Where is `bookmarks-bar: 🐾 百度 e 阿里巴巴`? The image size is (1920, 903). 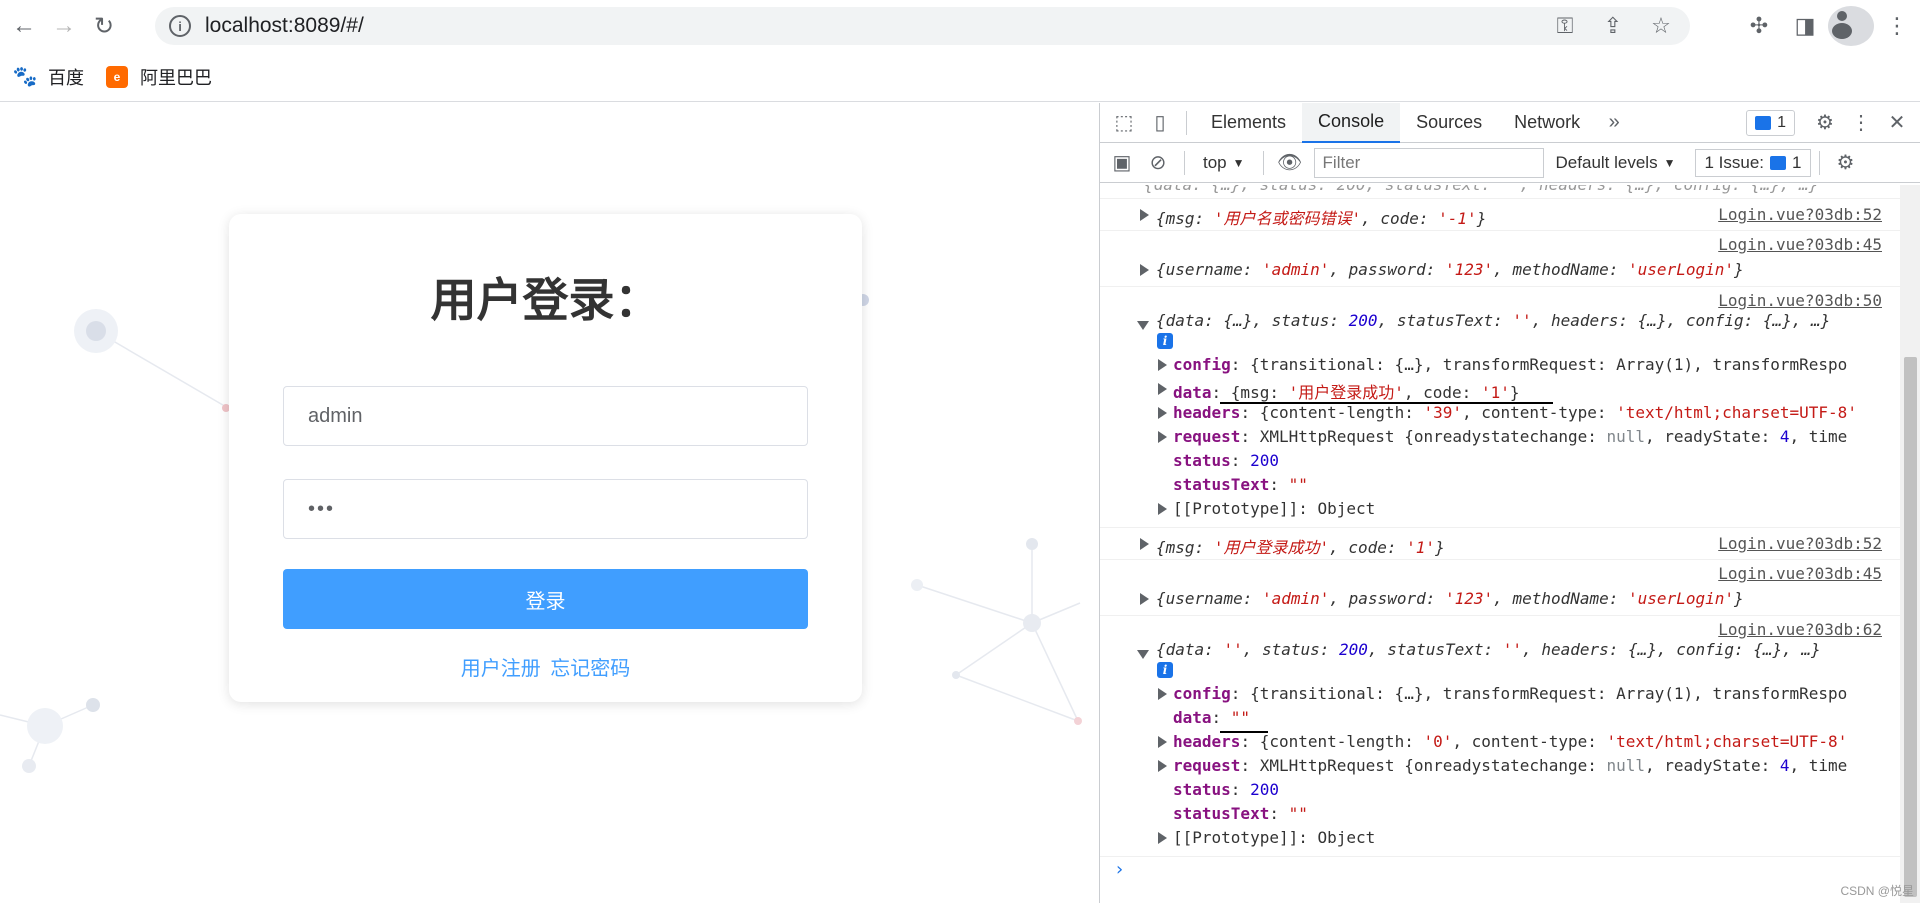
bookmarks-bar: 🐾 百度 e 阿里巴巴 is located at coordinates (960, 77).